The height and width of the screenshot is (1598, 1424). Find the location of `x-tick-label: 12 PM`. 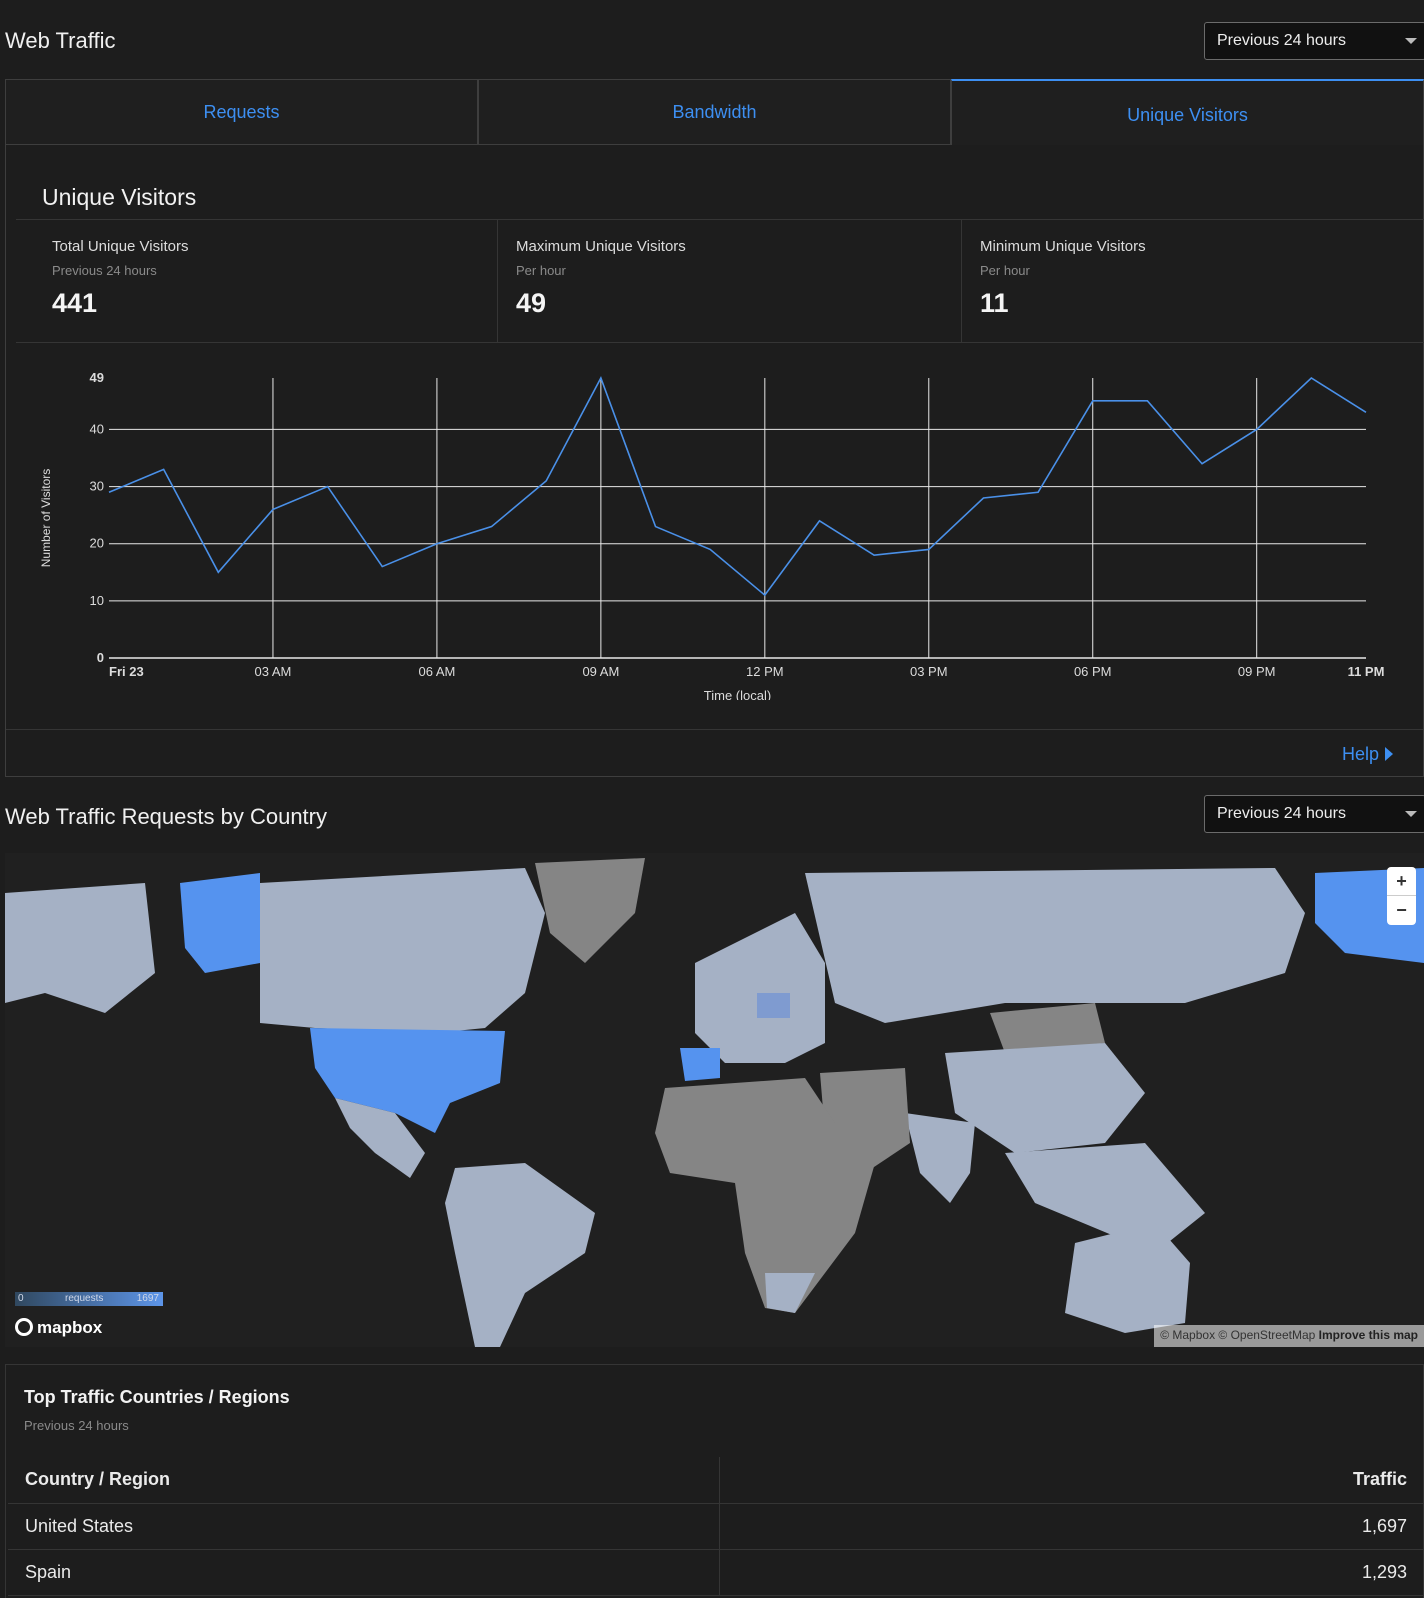

x-tick-label: 12 PM is located at coordinates (765, 671).